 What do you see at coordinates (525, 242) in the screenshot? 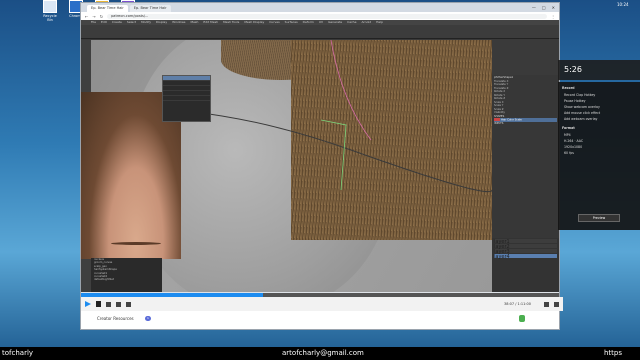
I see `layer-row: layer1` at bounding box center [525, 242].